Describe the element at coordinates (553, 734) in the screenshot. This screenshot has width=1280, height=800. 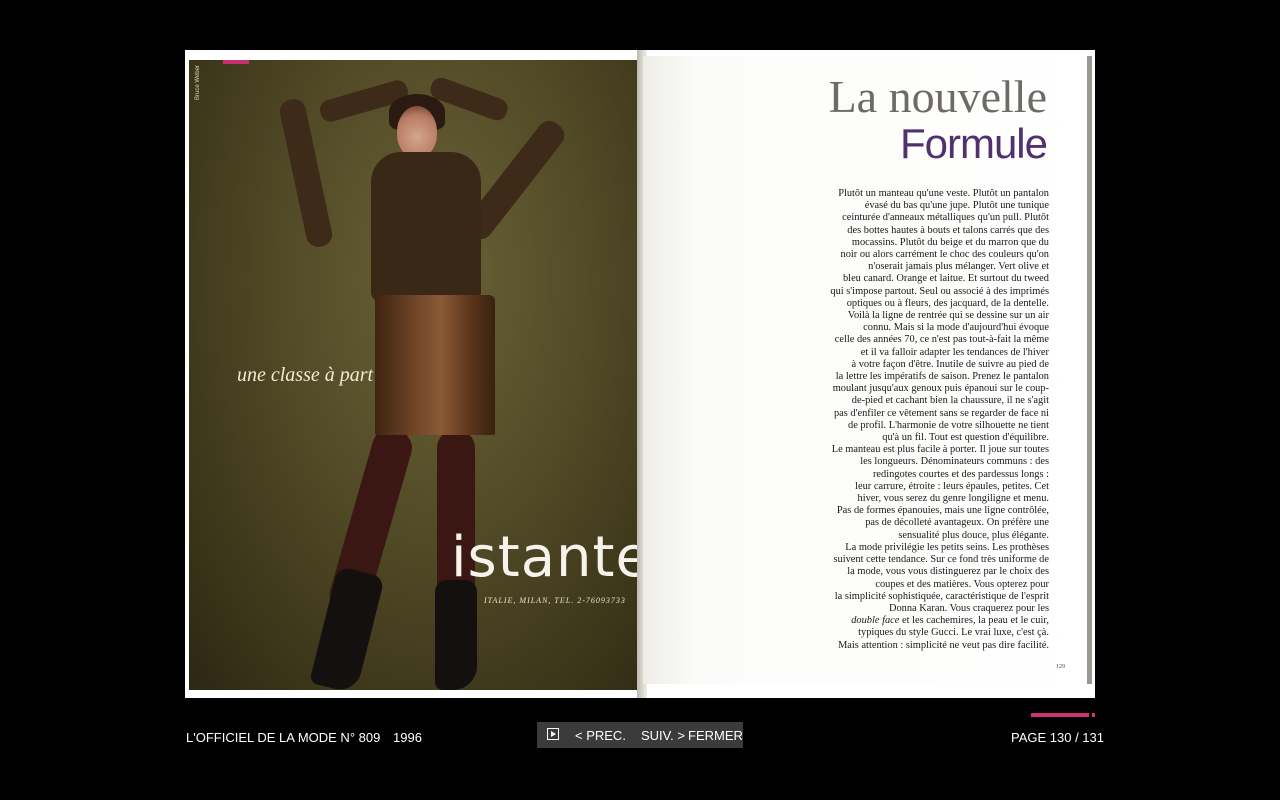
I see `play-icon` at that location.